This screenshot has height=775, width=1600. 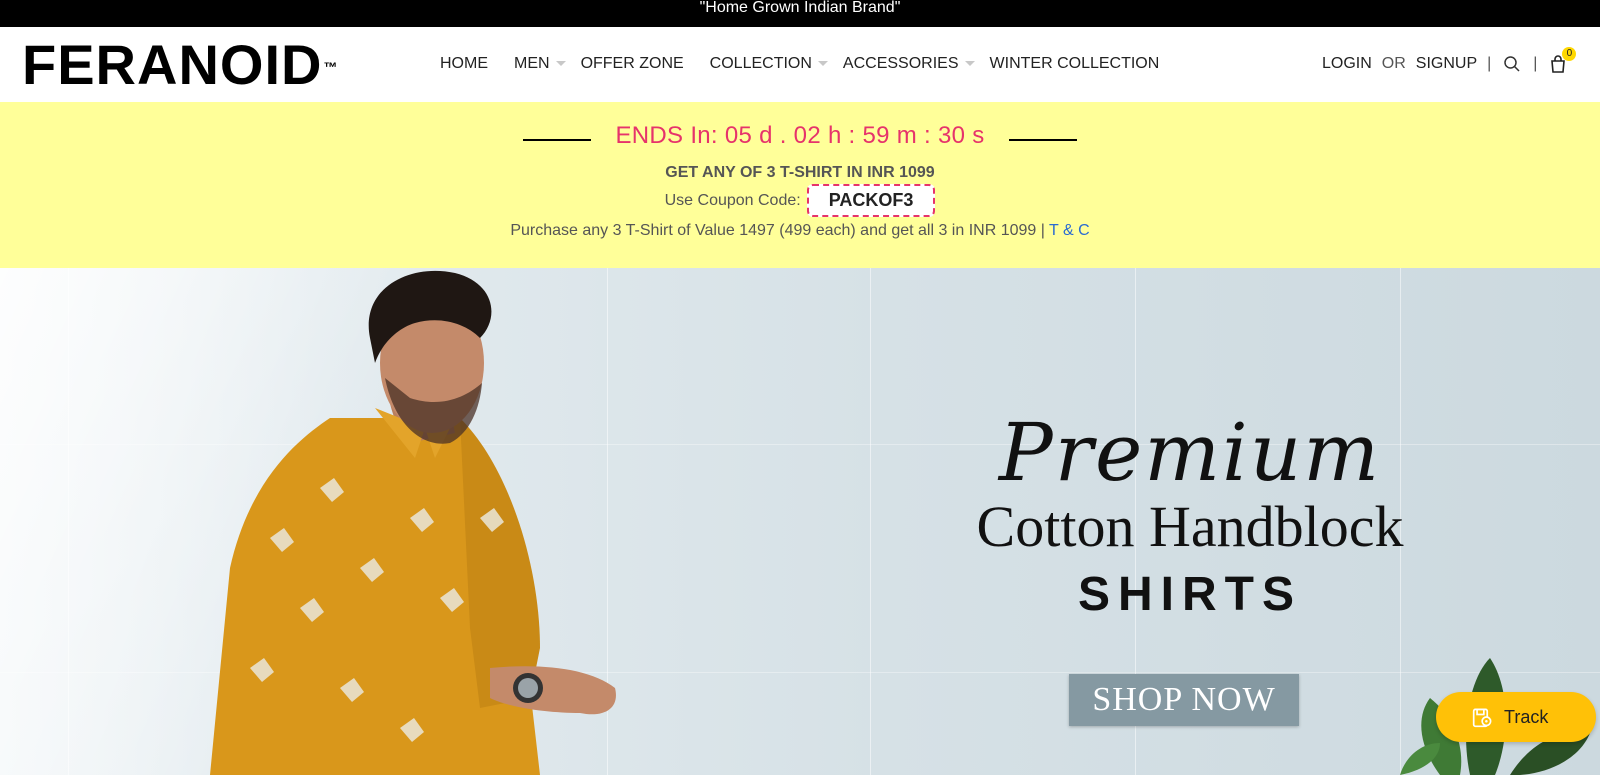 I want to click on hero-title: SHIRTS, so click(x=1189, y=594).